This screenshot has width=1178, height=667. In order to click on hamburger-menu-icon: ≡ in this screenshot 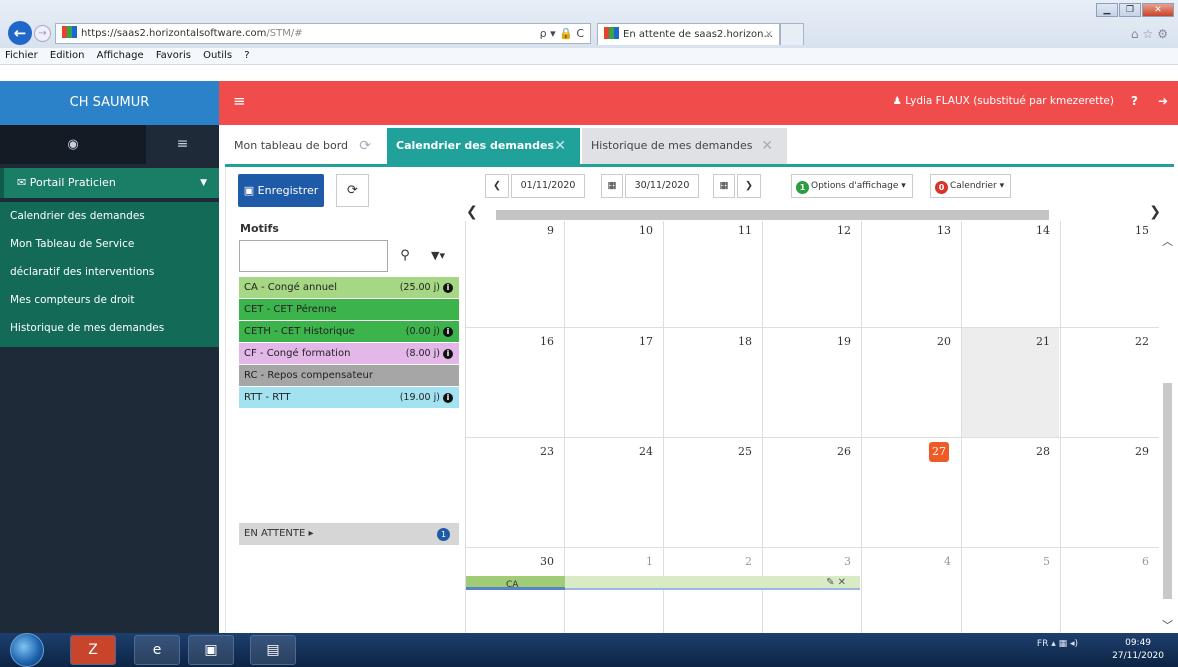, I will do `click(239, 101)`.